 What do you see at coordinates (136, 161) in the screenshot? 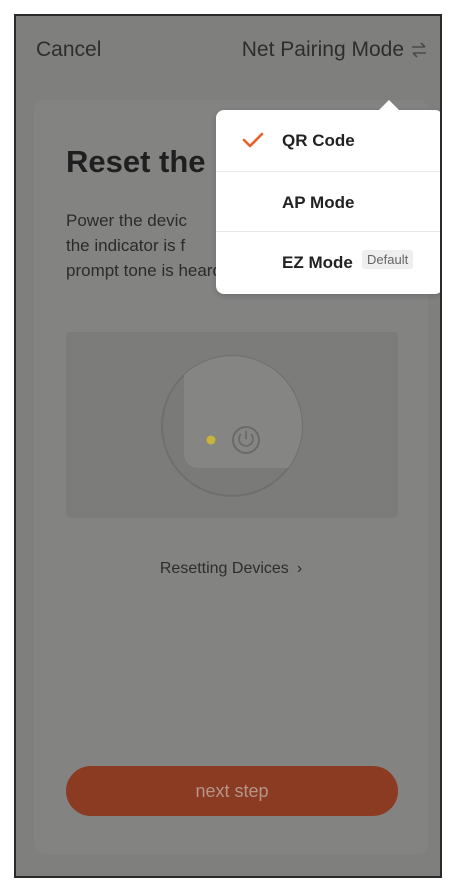
I see `page-title: Reset the` at bounding box center [136, 161].